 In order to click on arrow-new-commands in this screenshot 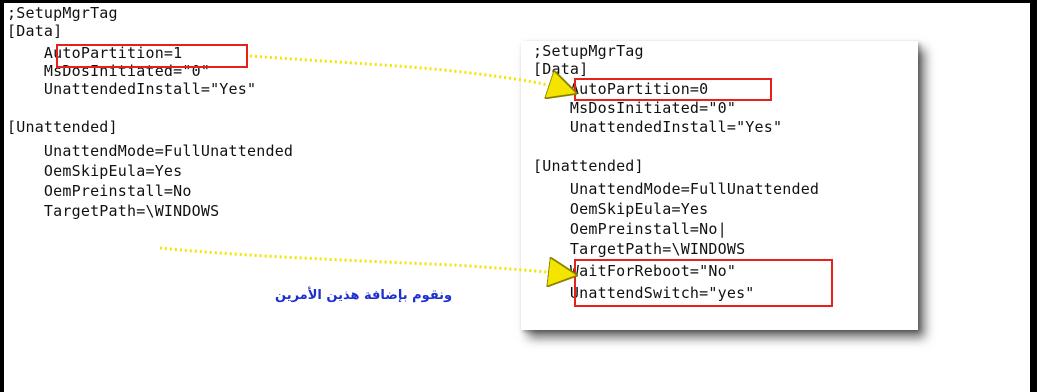, I will do `click(362, 260)`.